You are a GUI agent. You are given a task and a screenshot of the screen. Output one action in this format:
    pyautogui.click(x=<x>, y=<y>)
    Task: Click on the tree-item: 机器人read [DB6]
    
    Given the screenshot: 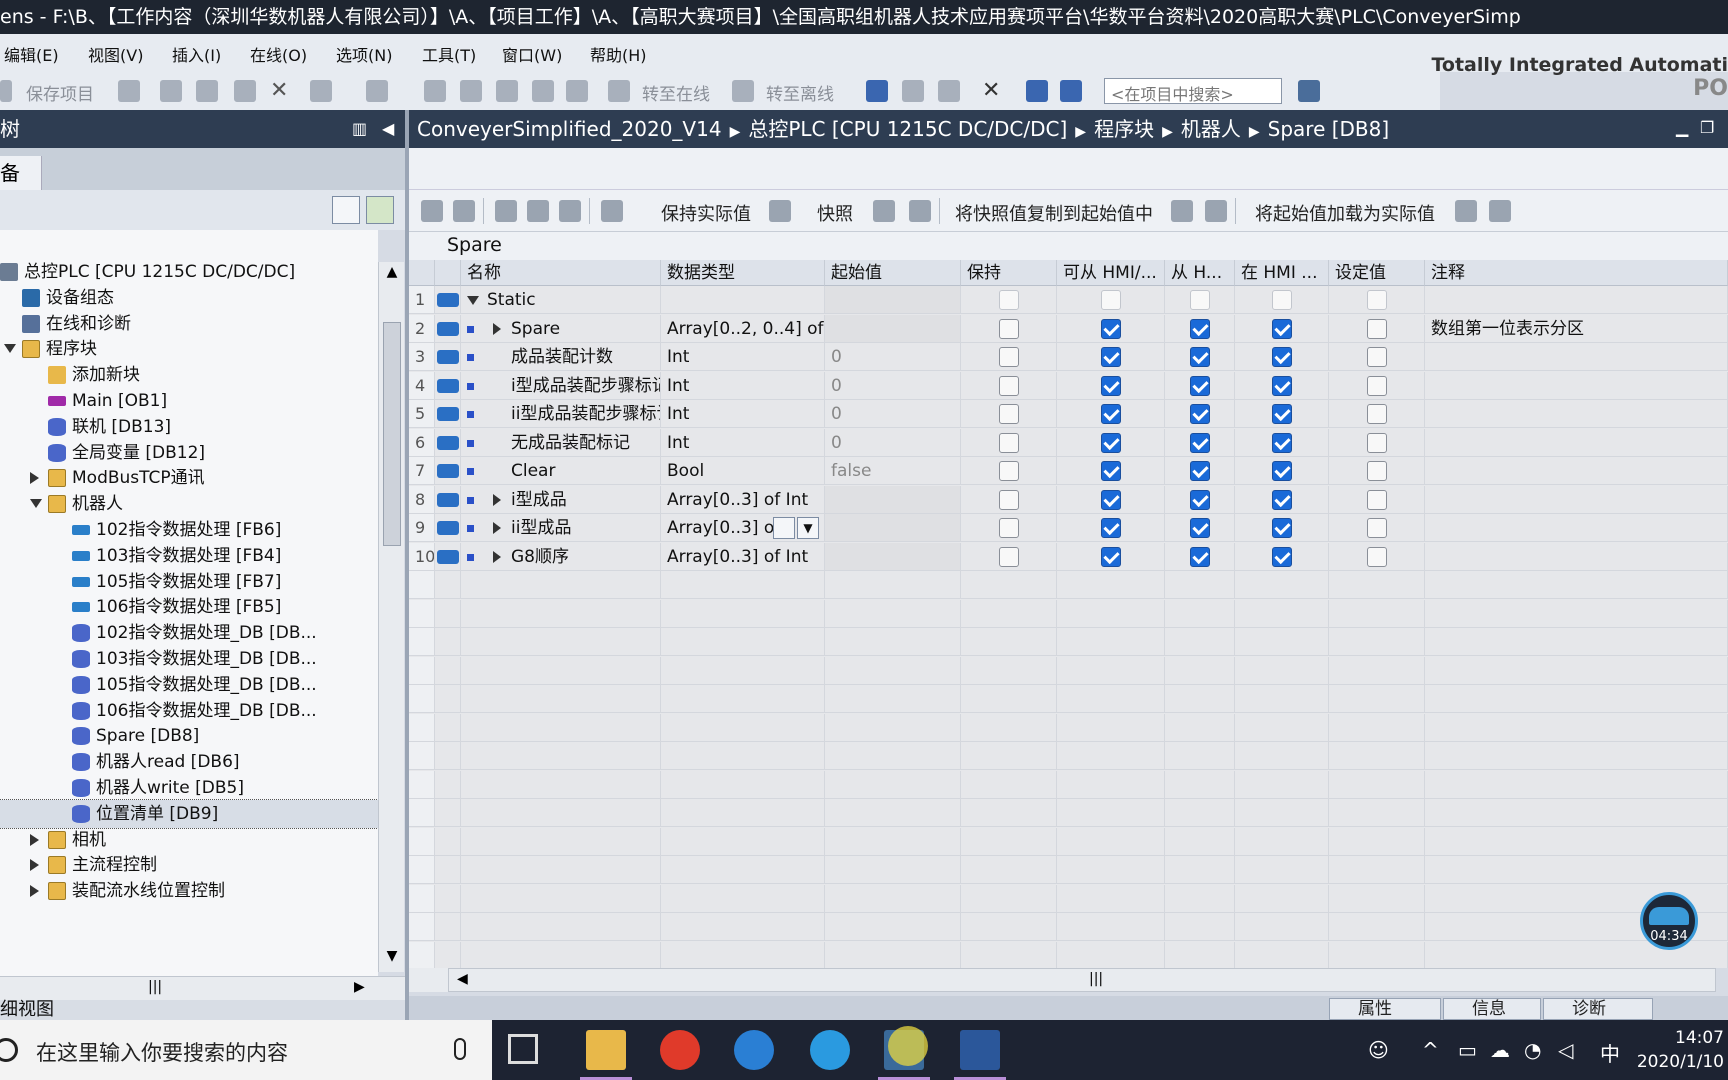 What is the action you would take?
    pyautogui.click(x=189, y=762)
    